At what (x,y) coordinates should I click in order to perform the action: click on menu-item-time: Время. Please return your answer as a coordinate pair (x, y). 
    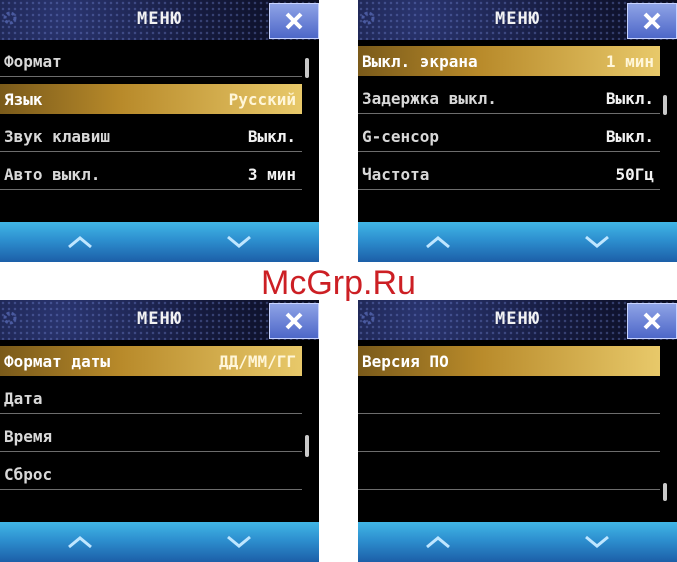
    Looking at the image, I should click on (151, 436).